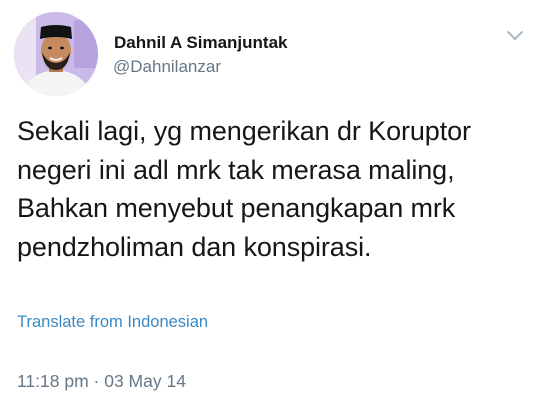  What do you see at coordinates (201, 43) in the screenshot?
I see `author-display-name: Dahnil A Simanjuntak` at bounding box center [201, 43].